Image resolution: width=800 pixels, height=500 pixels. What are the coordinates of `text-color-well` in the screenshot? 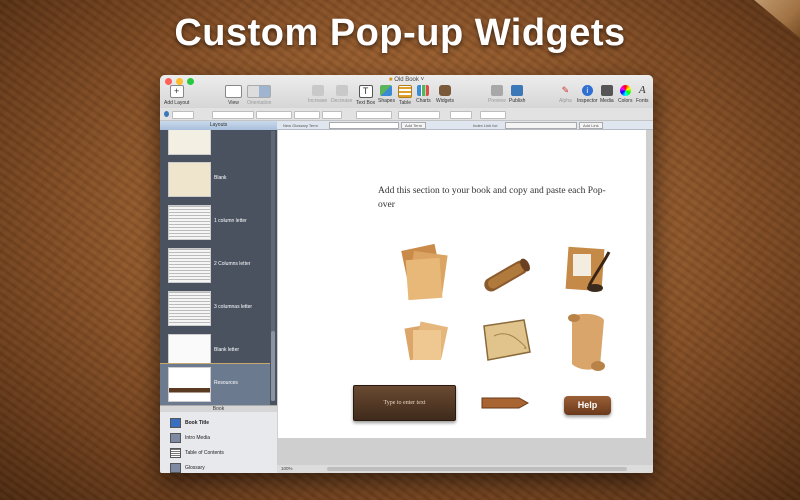 It's located at (332, 115).